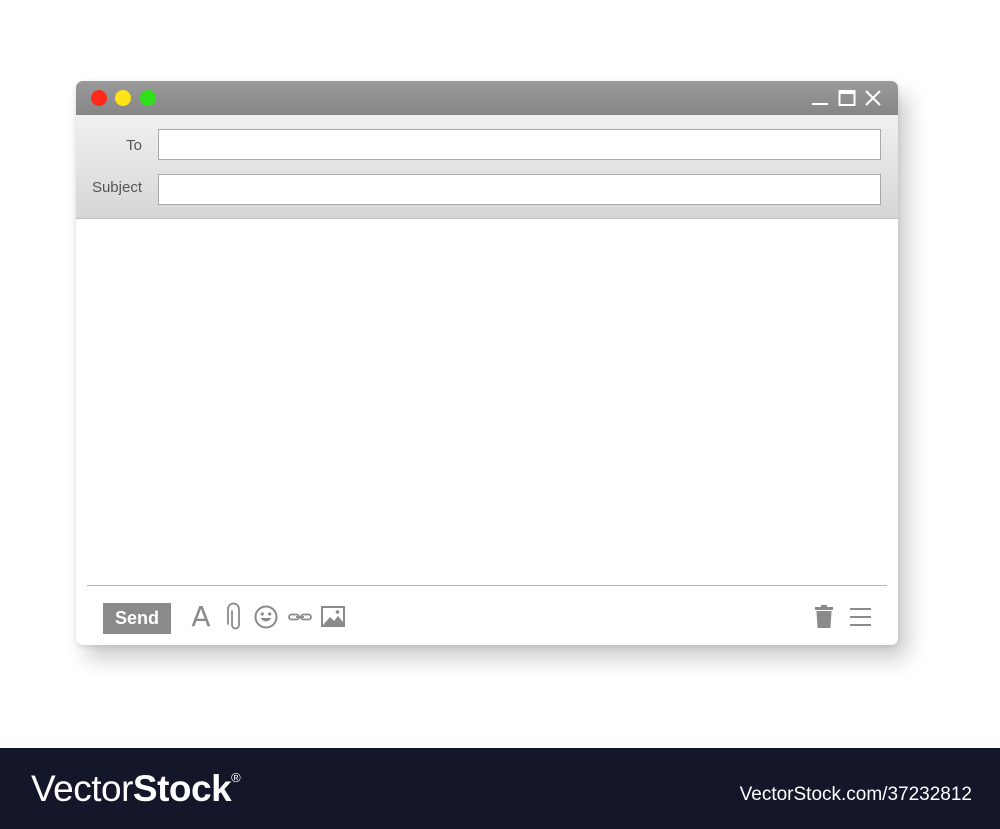 The height and width of the screenshot is (829, 1000). Describe the element at coordinates (873, 98) in the screenshot. I see `close-icon` at that location.